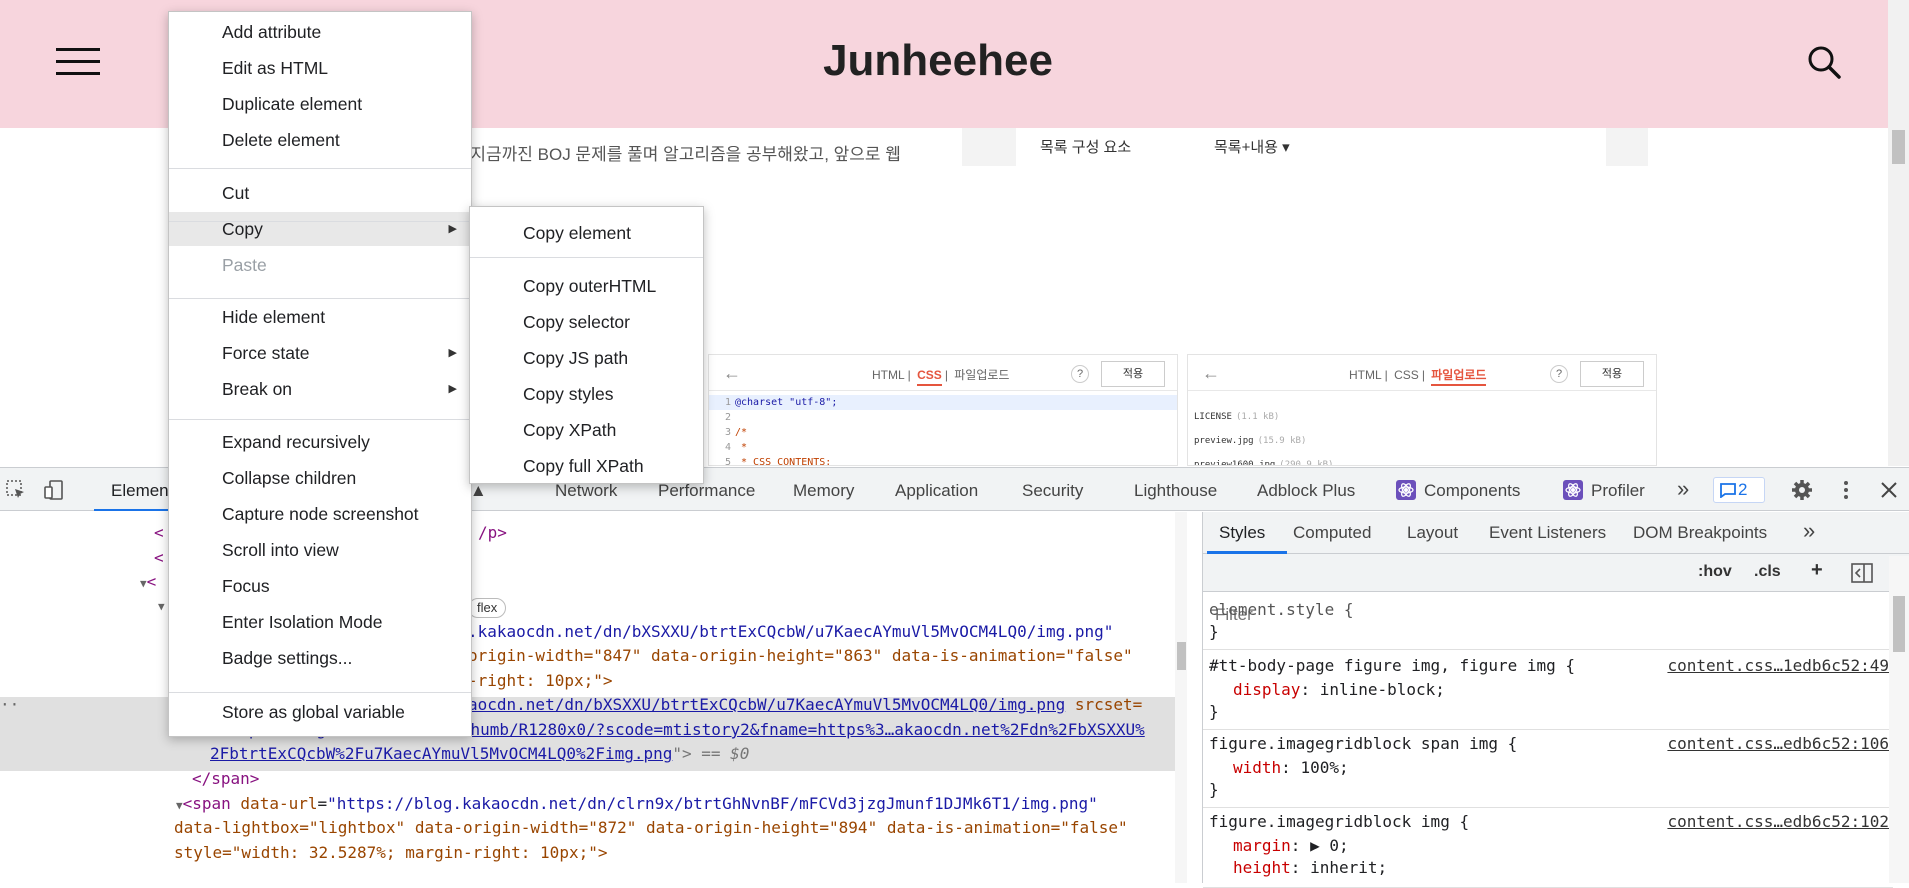 Image resolution: width=1909 pixels, height=888 pixels. I want to click on toggle-sidebar-icon, so click(1862, 573).